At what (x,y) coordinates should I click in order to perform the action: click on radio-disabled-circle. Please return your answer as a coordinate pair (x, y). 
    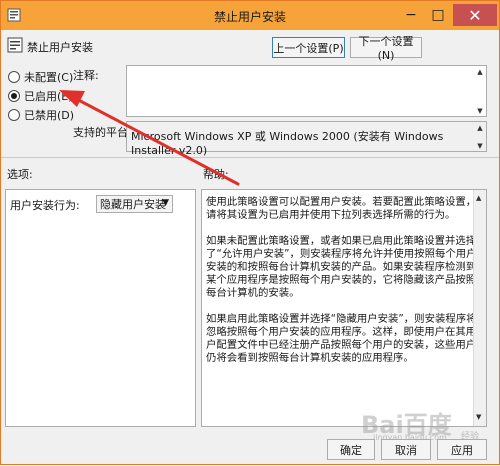
    Looking at the image, I should click on (14, 115).